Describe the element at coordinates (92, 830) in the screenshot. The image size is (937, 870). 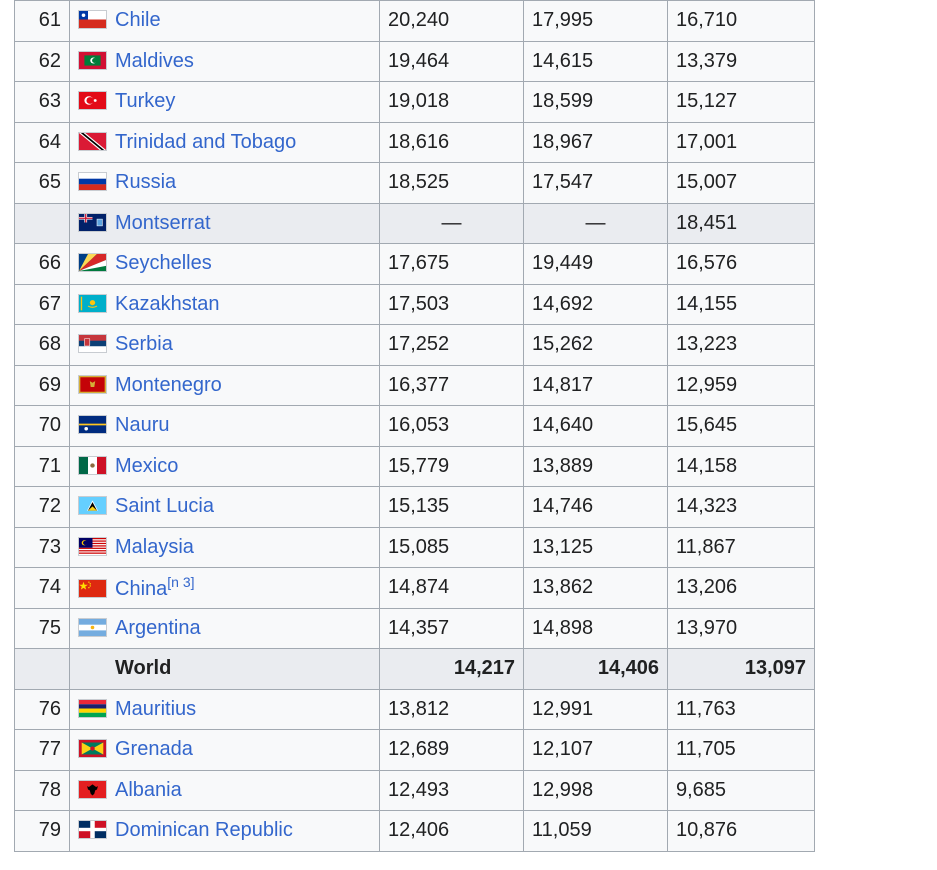
I see `dominican-republic-flag-icon` at that location.